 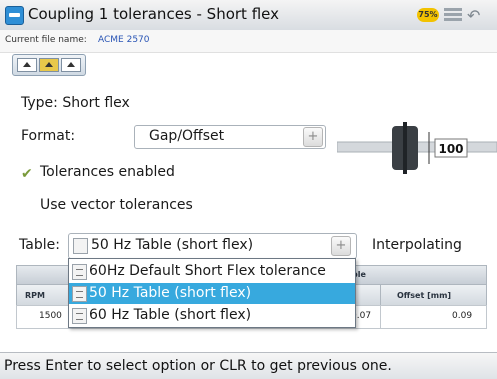 I want to click on format-label: Format:, so click(x=48, y=136).